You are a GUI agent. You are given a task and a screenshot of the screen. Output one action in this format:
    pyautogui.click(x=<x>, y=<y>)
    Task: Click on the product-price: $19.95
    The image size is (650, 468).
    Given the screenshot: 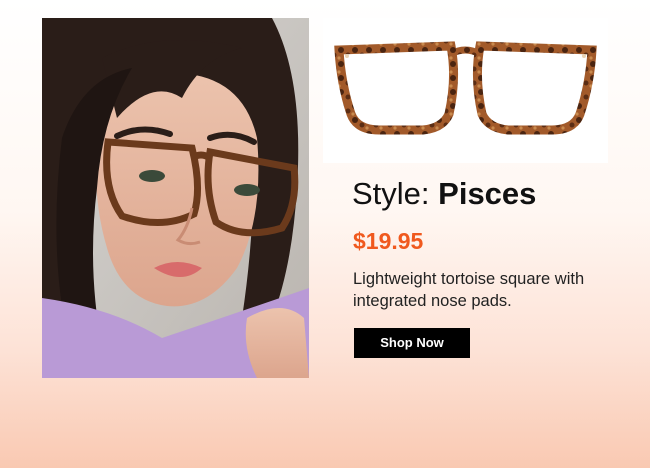 What is the action you would take?
    pyautogui.click(x=388, y=241)
    